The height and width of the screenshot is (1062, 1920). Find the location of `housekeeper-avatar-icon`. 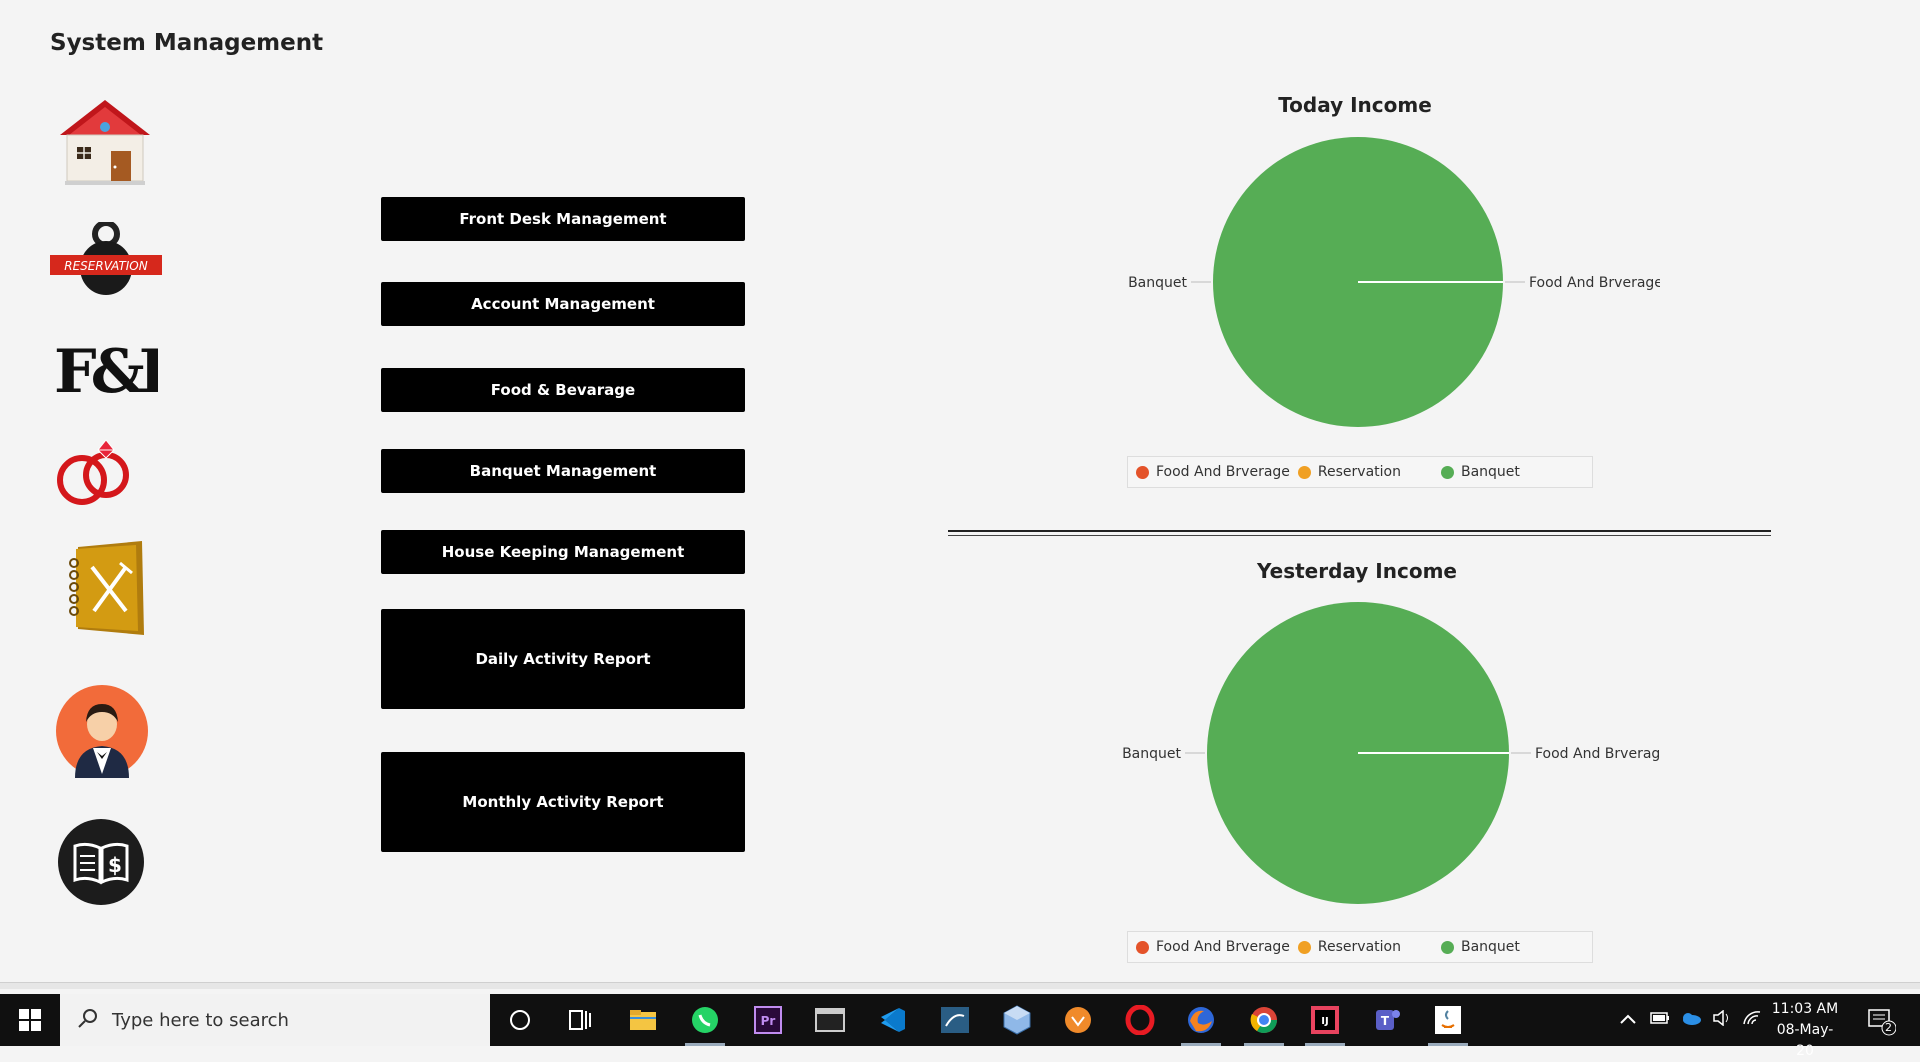

housekeeper-avatar-icon is located at coordinates (102, 731).